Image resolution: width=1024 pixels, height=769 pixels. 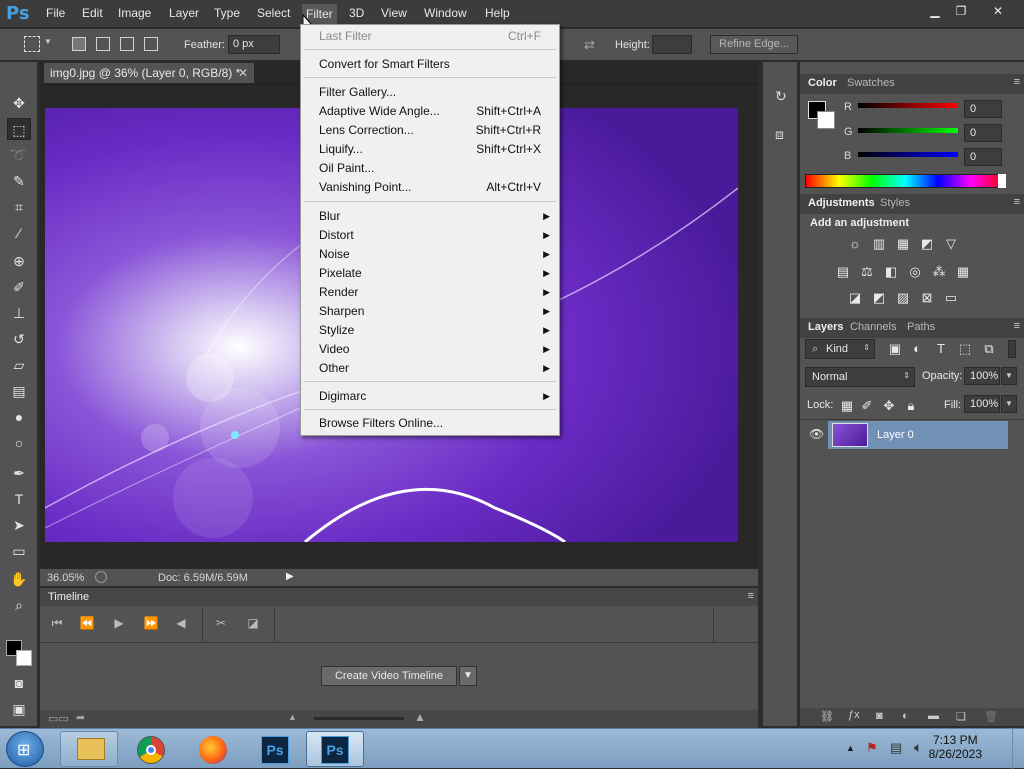 What do you see at coordinates (497, 13) in the screenshot?
I see `menu-help: Help` at bounding box center [497, 13].